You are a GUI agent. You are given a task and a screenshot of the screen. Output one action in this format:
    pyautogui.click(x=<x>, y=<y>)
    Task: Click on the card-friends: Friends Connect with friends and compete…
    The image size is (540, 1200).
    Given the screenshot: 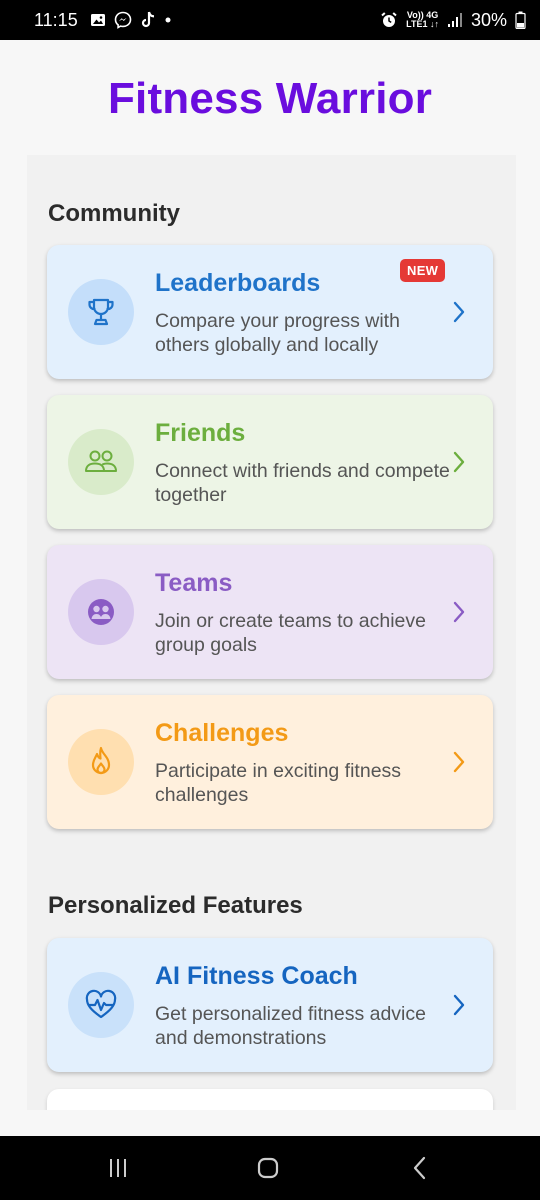 What is the action you would take?
    pyautogui.click(x=270, y=462)
    